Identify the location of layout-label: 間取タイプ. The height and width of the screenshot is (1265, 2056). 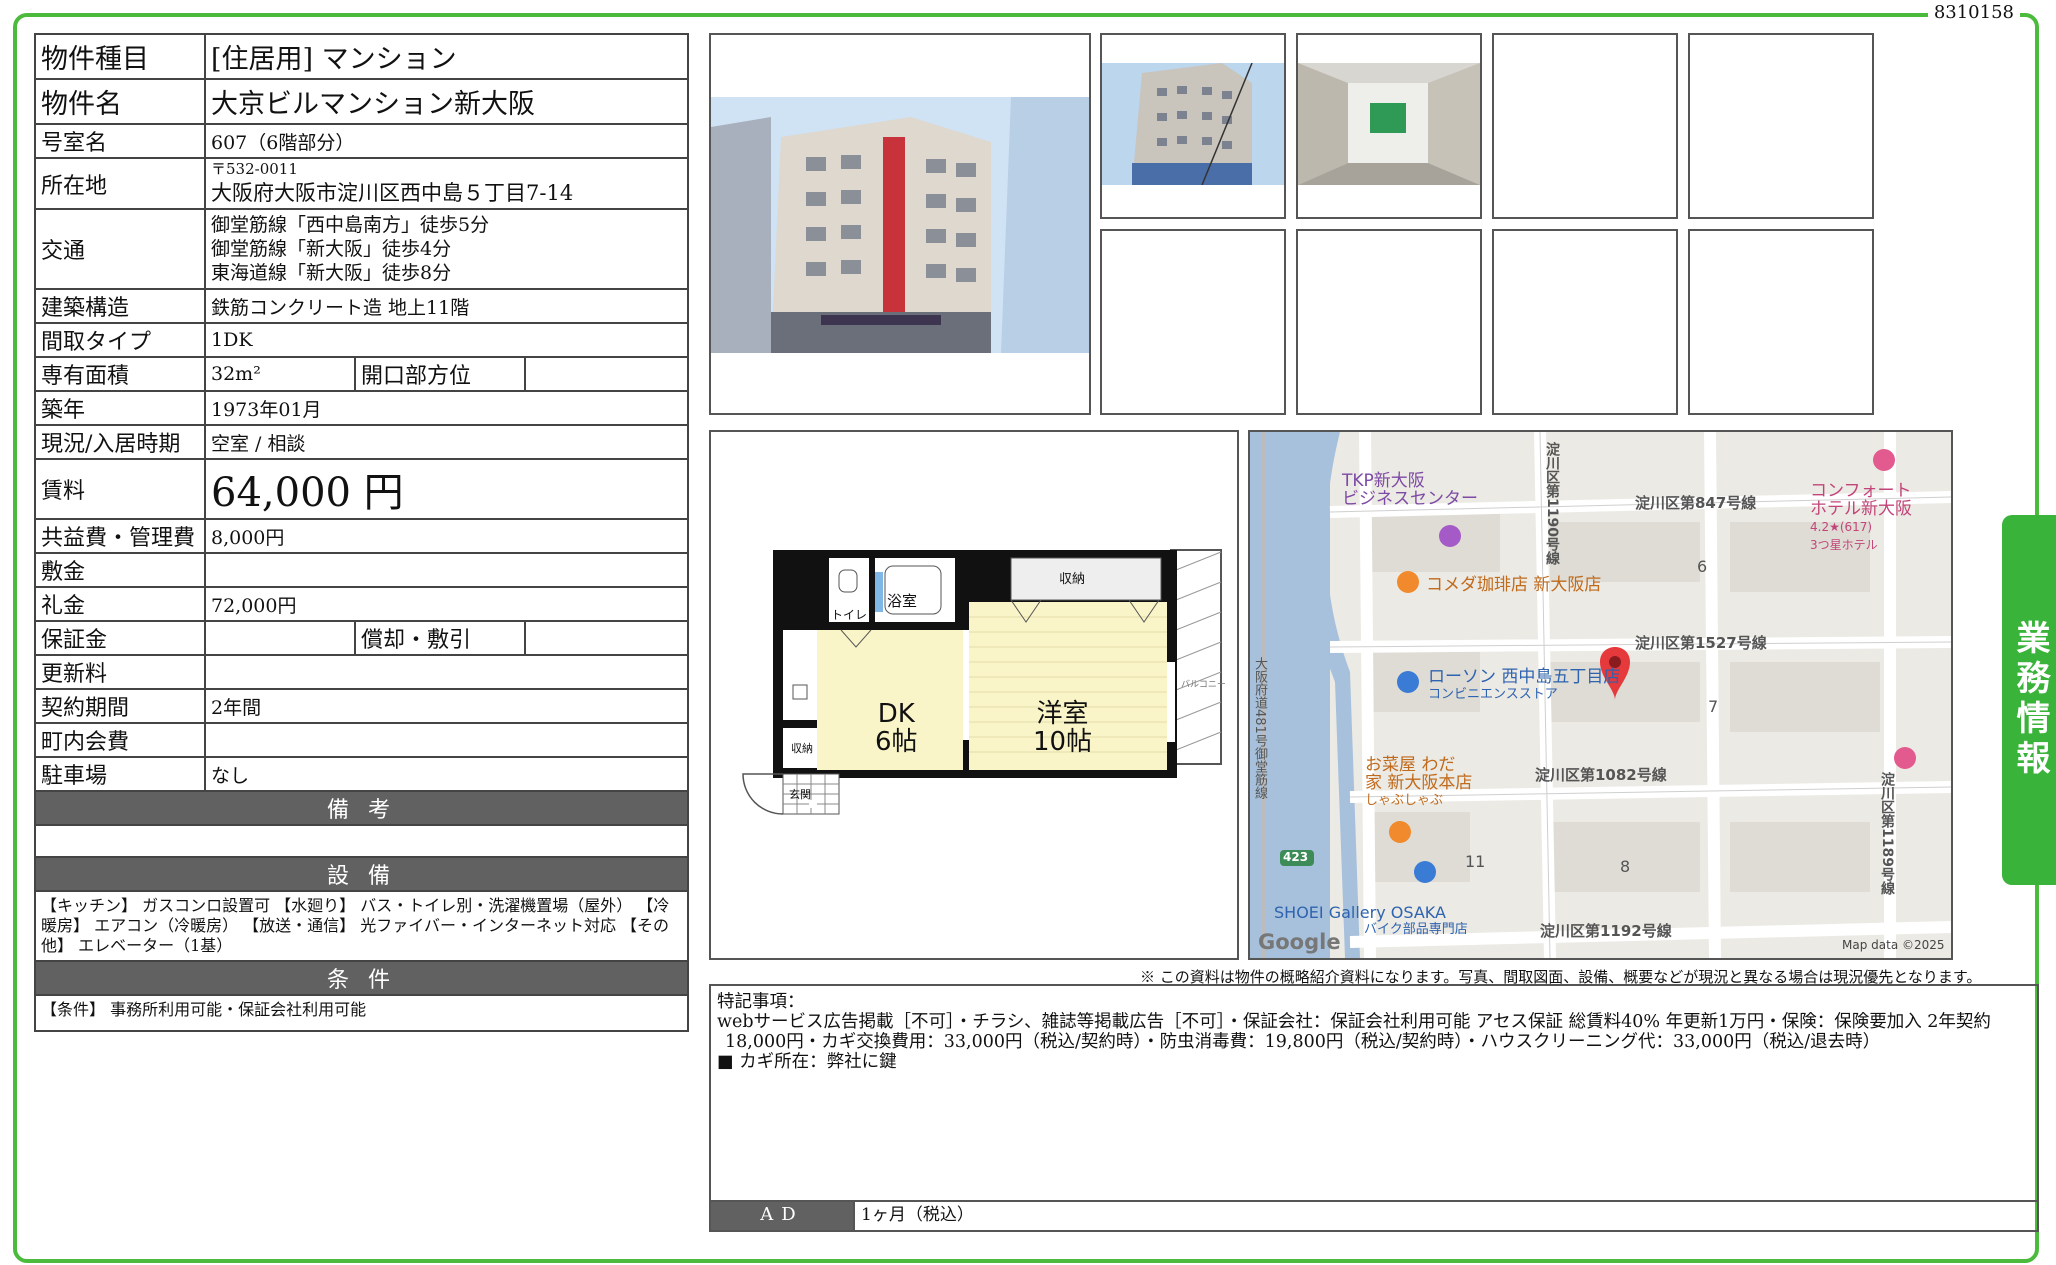
(120, 340).